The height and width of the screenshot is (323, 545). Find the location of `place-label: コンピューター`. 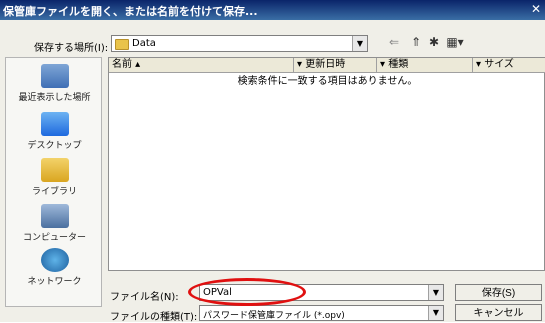

place-label: コンピューター is located at coordinates (54, 238).